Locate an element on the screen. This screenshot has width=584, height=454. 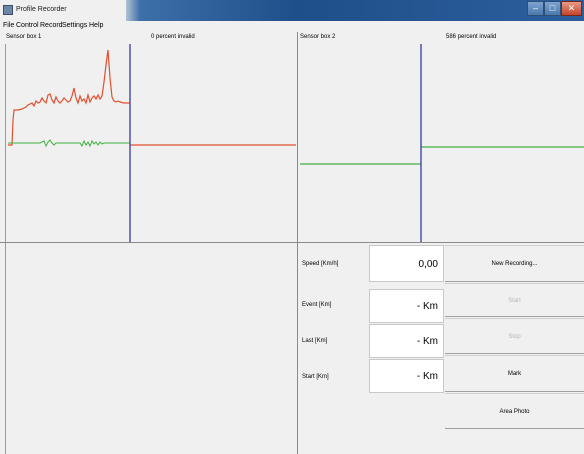
mark-button: Mark is located at coordinates (514, 373).